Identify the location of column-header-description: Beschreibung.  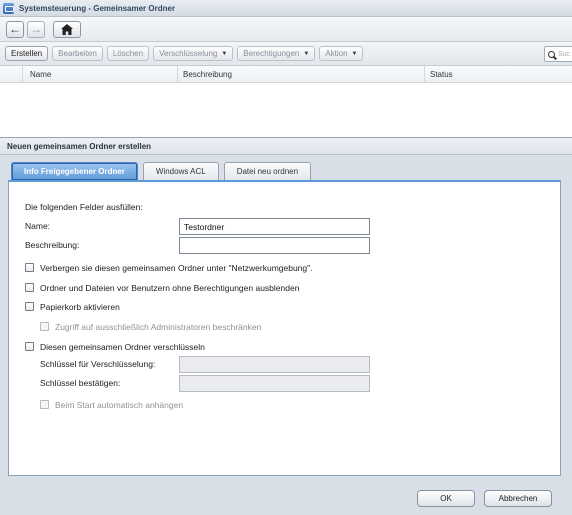
(207, 74).